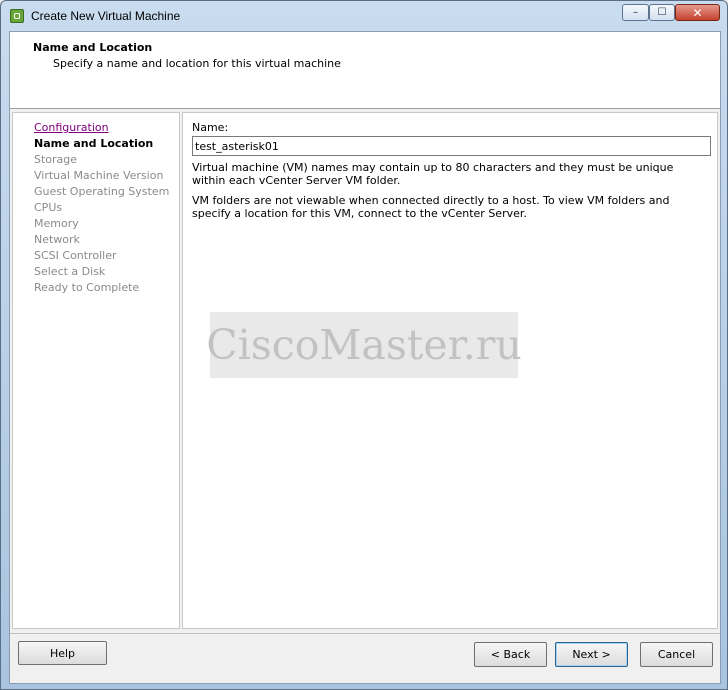 The width and height of the screenshot is (728, 690). I want to click on vm-name-input, so click(451, 146).